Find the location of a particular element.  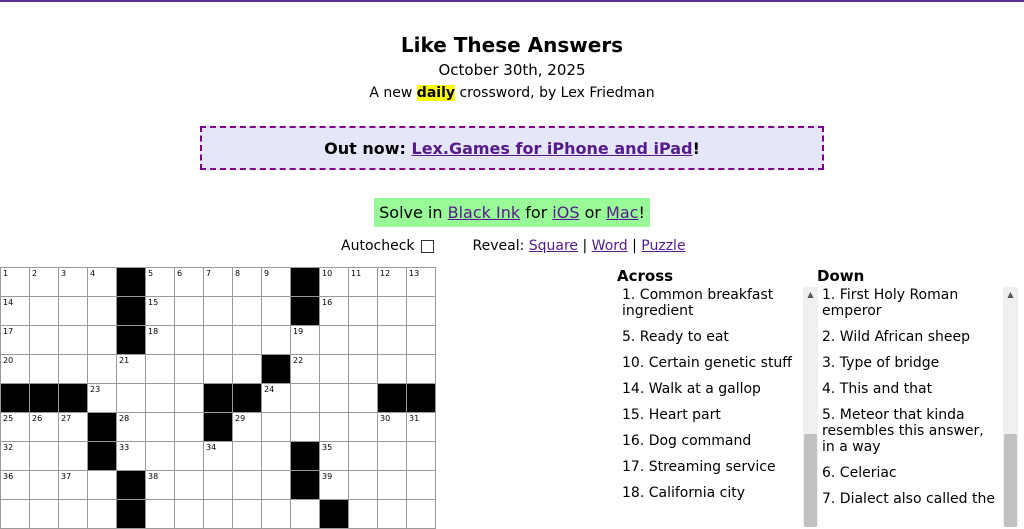

grid-cell: 30 is located at coordinates (392, 427).